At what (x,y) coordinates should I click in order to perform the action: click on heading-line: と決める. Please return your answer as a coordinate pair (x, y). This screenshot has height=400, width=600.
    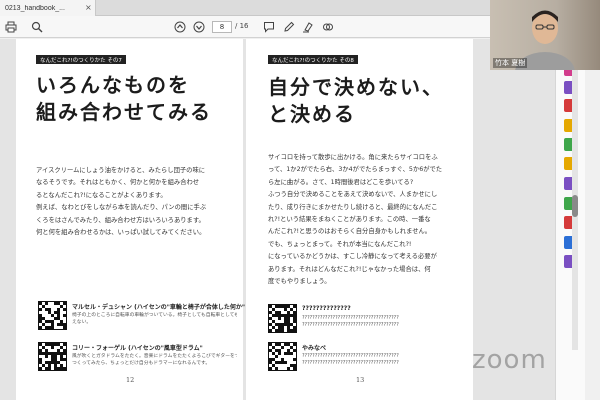
    Looking at the image, I should click on (312, 114).